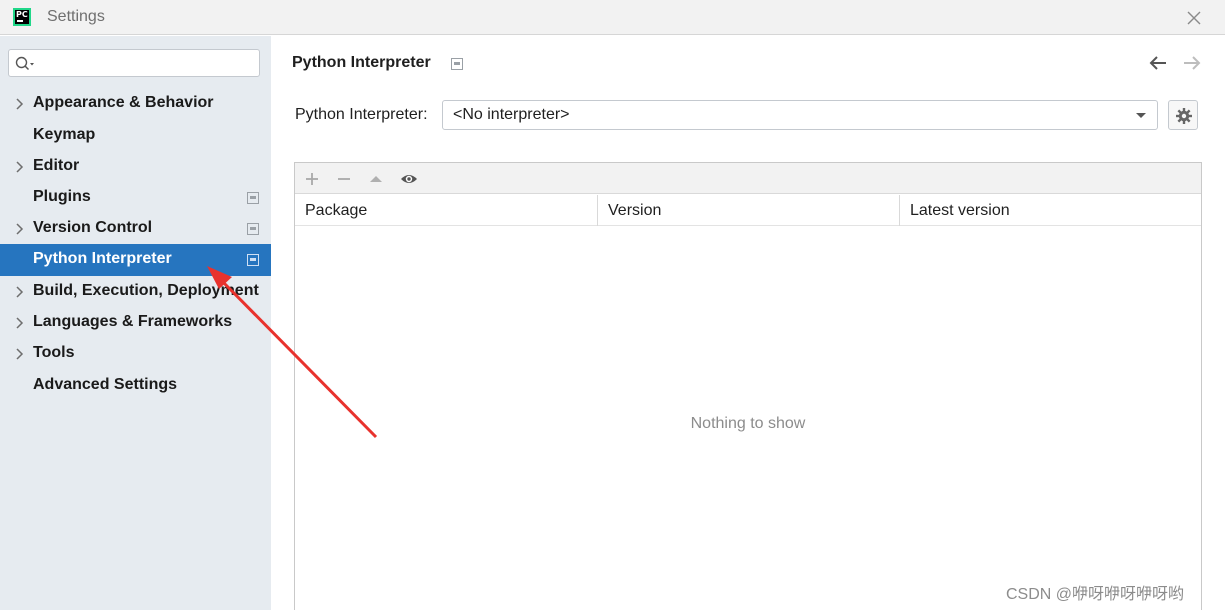 This screenshot has width=1232, height=610. I want to click on pycharm-logo: PC, so click(22, 17).